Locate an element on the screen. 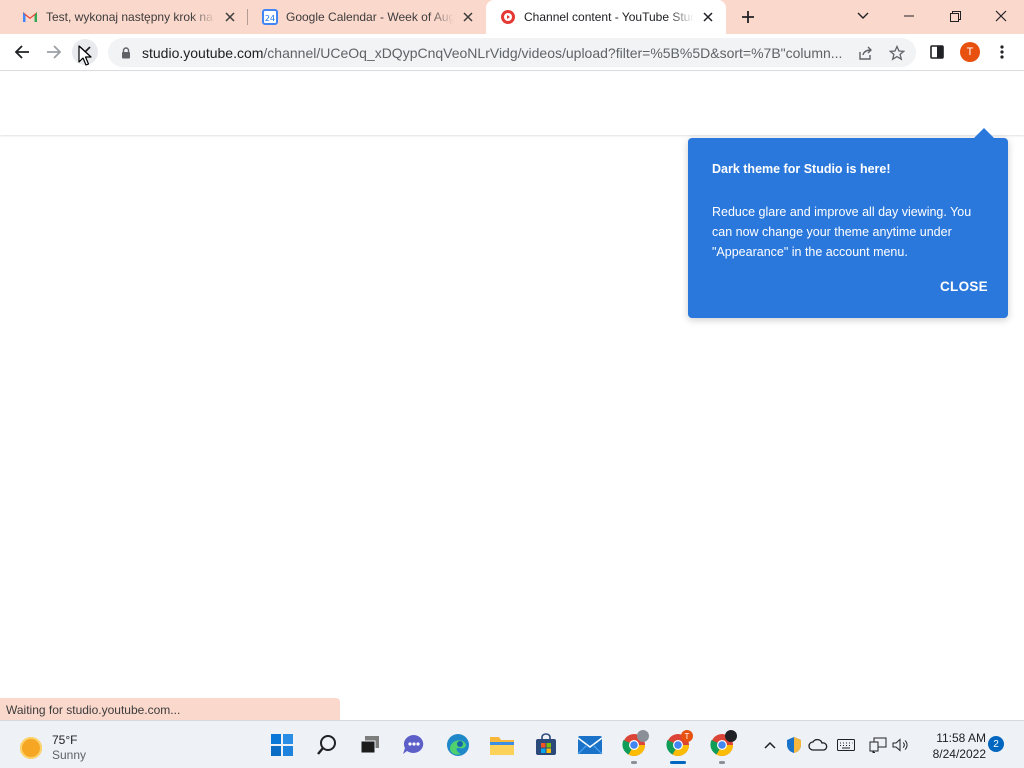  chrome-profile-badge: T is located at coordinates (687, 736).